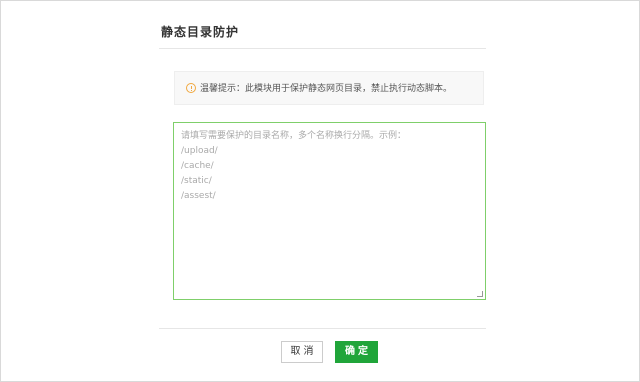 Image resolution: width=640 pixels, height=382 pixels. I want to click on warning-circle-icon, so click(191, 88).